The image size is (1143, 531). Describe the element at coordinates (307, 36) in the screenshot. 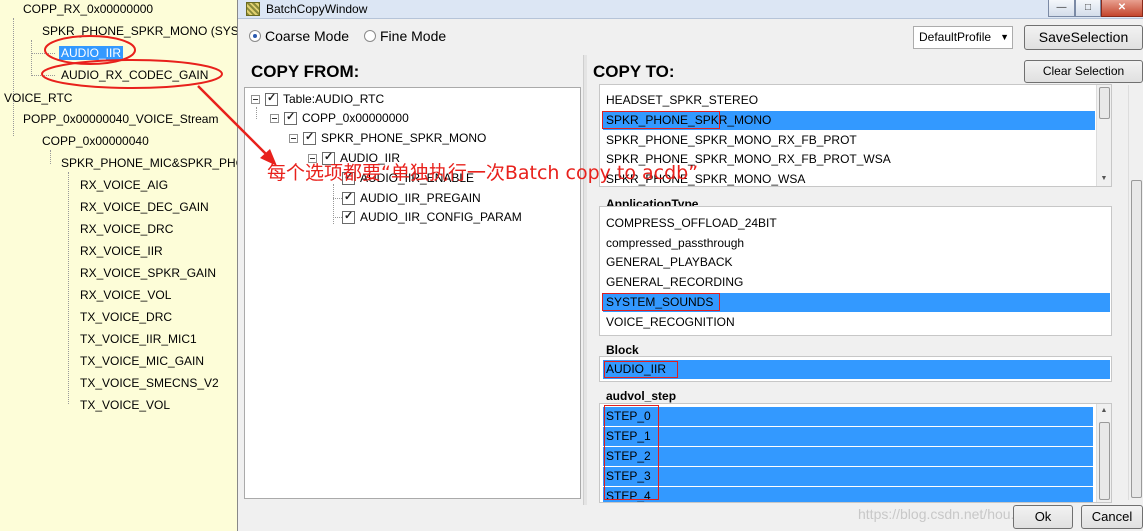

I see `coarse-mode-label: Coarse Mode` at that location.